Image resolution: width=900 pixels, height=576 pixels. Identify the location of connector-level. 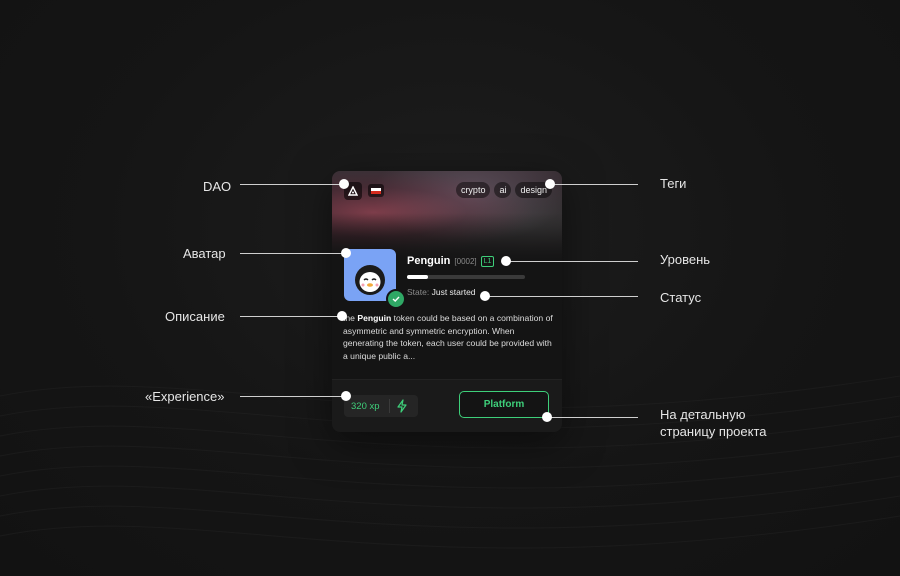
(572, 261).